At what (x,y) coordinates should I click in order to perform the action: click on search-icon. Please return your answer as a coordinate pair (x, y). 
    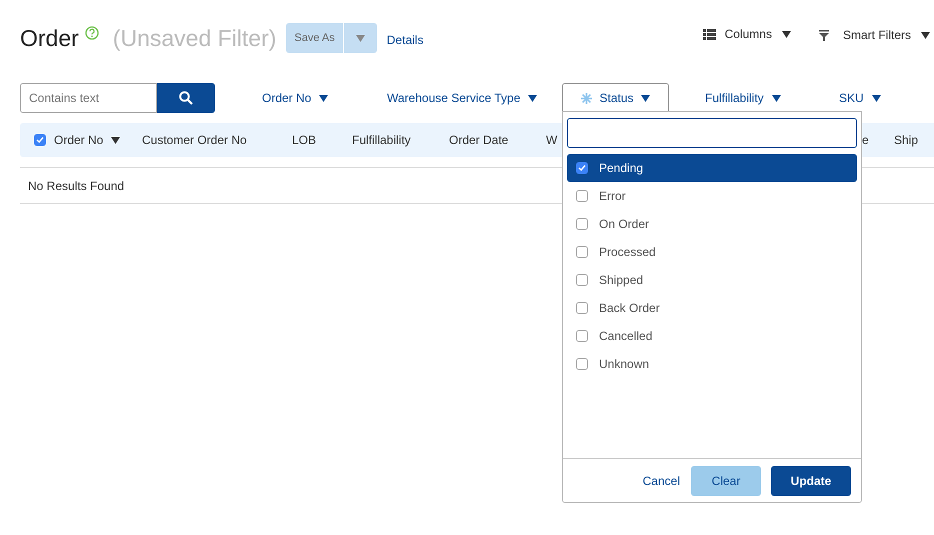
    Looking at the image, I should click on (186, 98).